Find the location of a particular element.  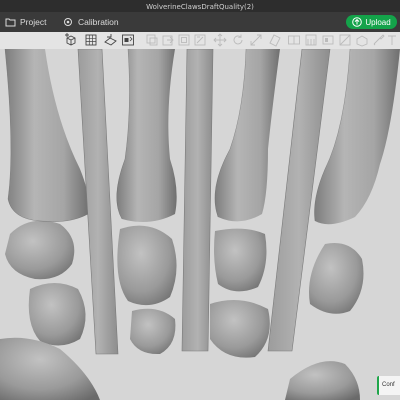

tab-calibration-label: Calibration is located at coordinates (98, 22).